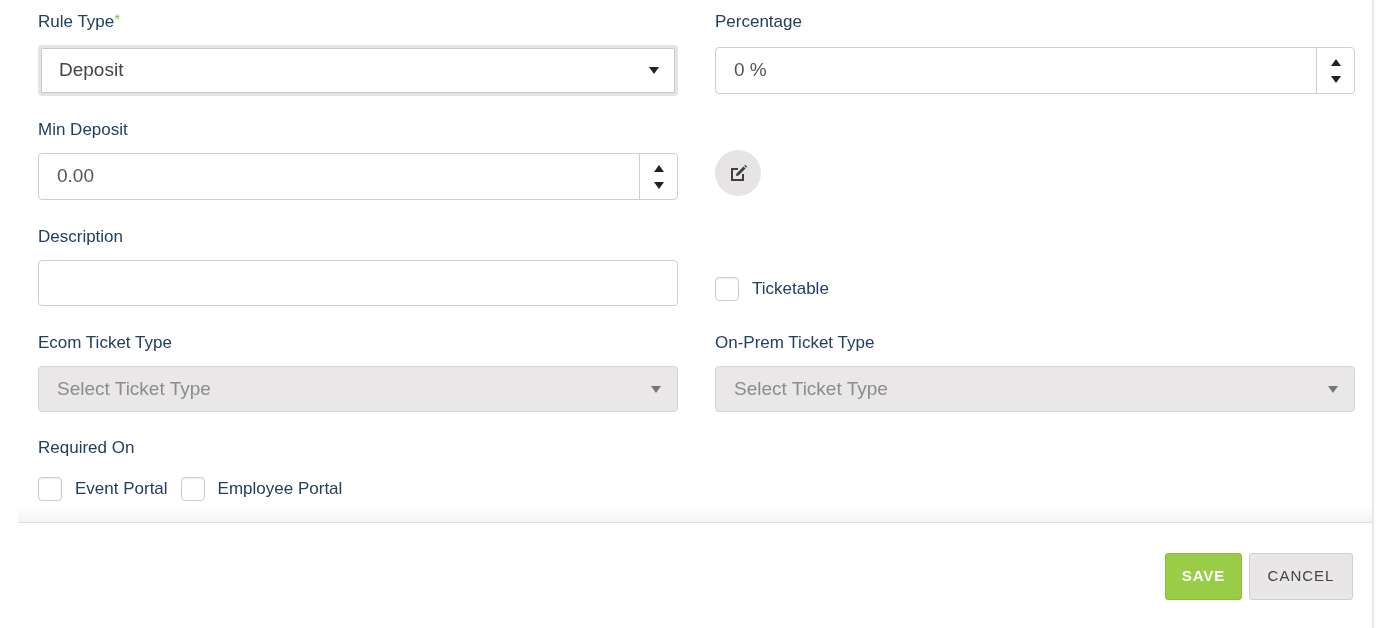 This screenshot has width=1376, height=628. Describe the element at coordinates (790, 289) in the screenshot. I see `checkbox-label: Ticketable` at that location.